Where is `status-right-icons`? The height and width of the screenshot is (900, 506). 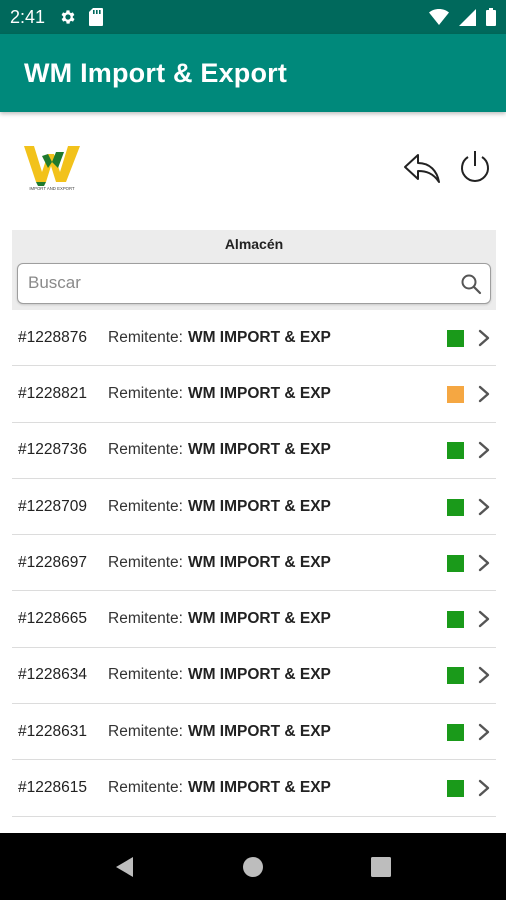 status-right-icons is located at coordinates (462, 17).